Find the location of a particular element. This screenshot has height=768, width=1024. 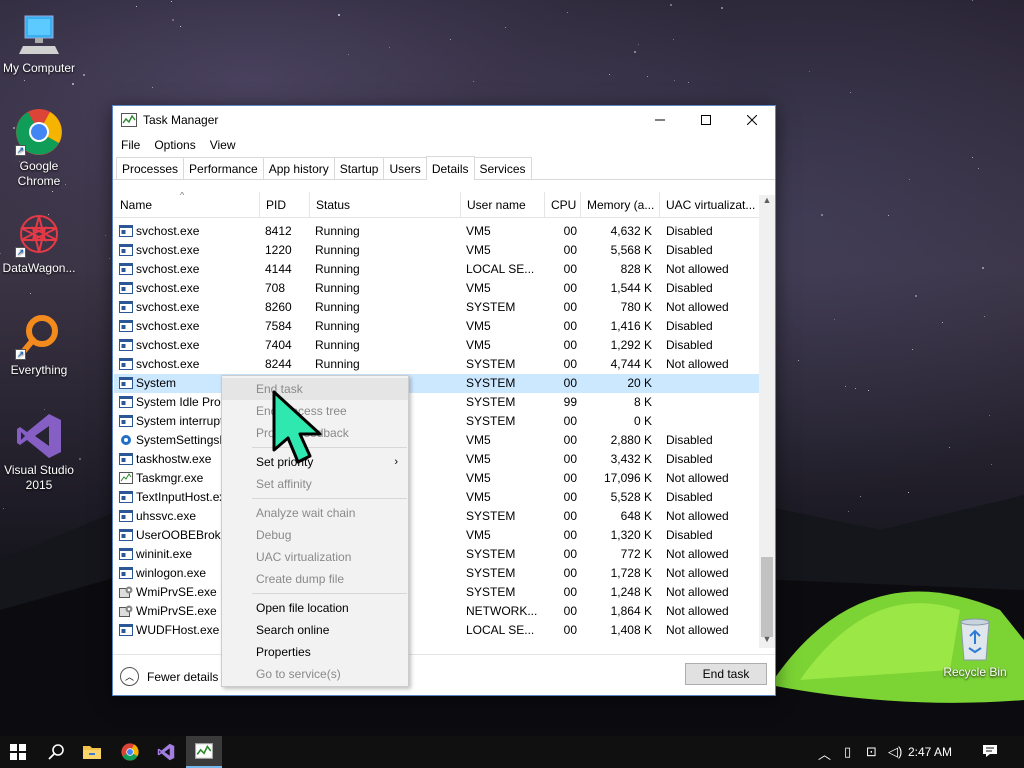

column-header-name: Name is located at coordinates (187, 205).